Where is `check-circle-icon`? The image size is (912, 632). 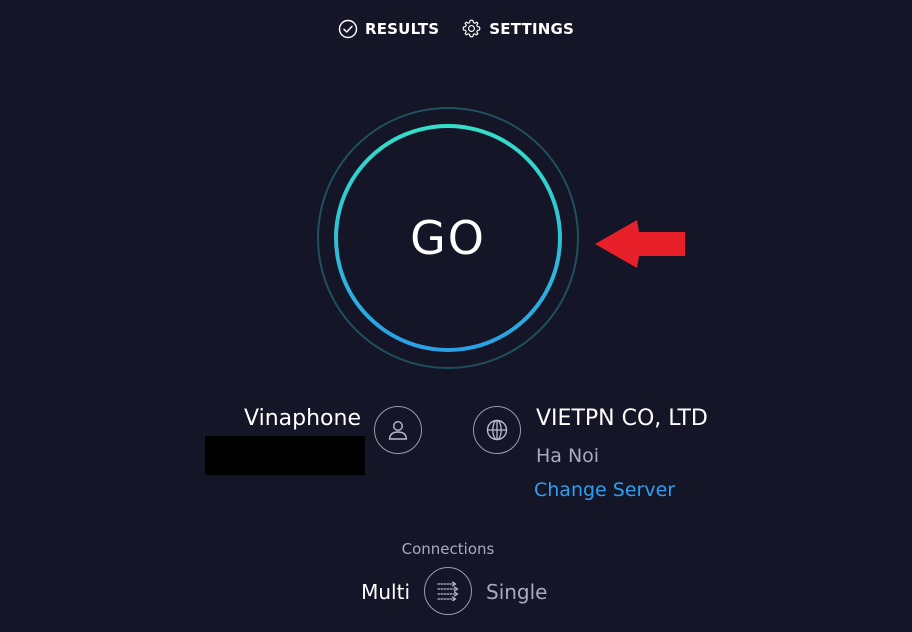 check-circle-icon is located at coordinates (348, 29).